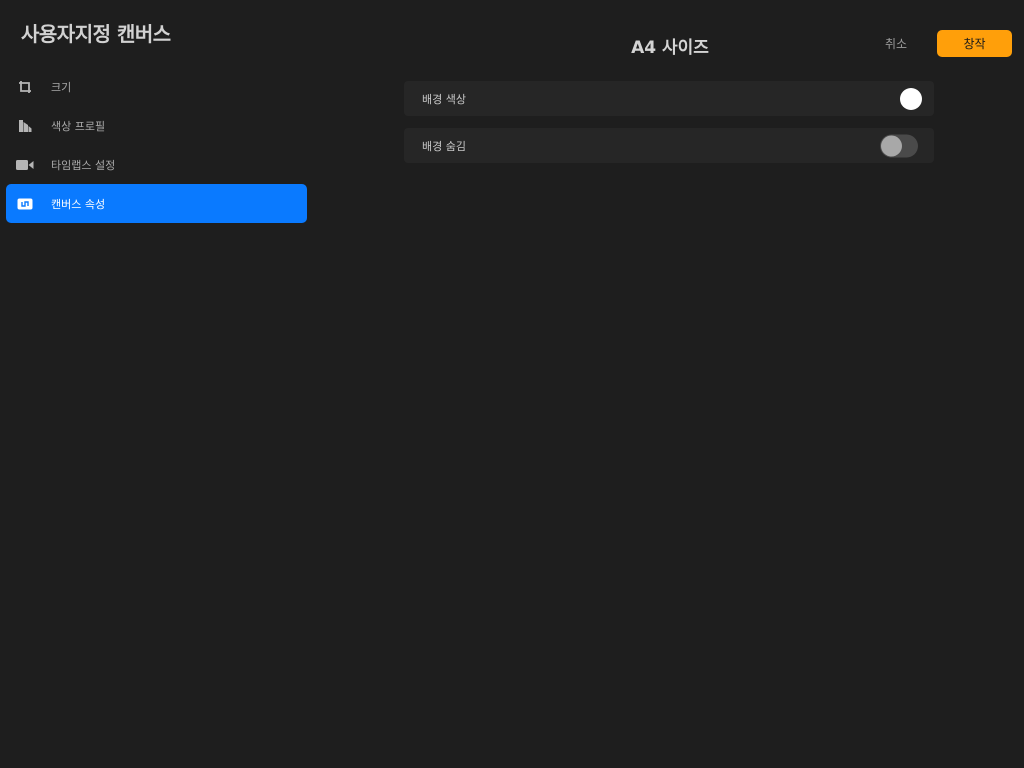  What do you see at coordinates (96, 34) in the screenshot?
I see `sidebar-title: 사용자지정 캔버스` at bounding box center [96, 34].